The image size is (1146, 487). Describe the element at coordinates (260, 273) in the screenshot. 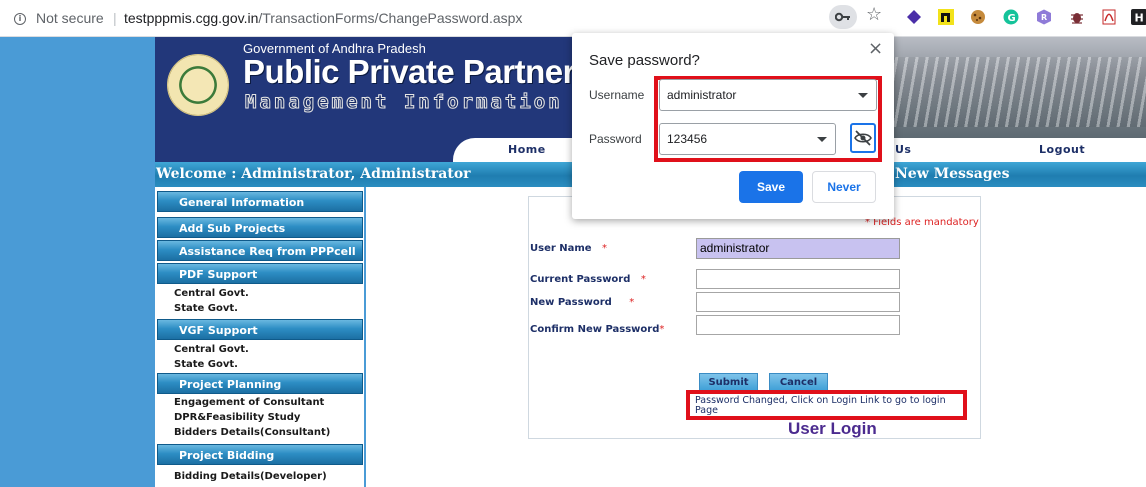

I see `menu-pdf-support: PDF Support` at that location.